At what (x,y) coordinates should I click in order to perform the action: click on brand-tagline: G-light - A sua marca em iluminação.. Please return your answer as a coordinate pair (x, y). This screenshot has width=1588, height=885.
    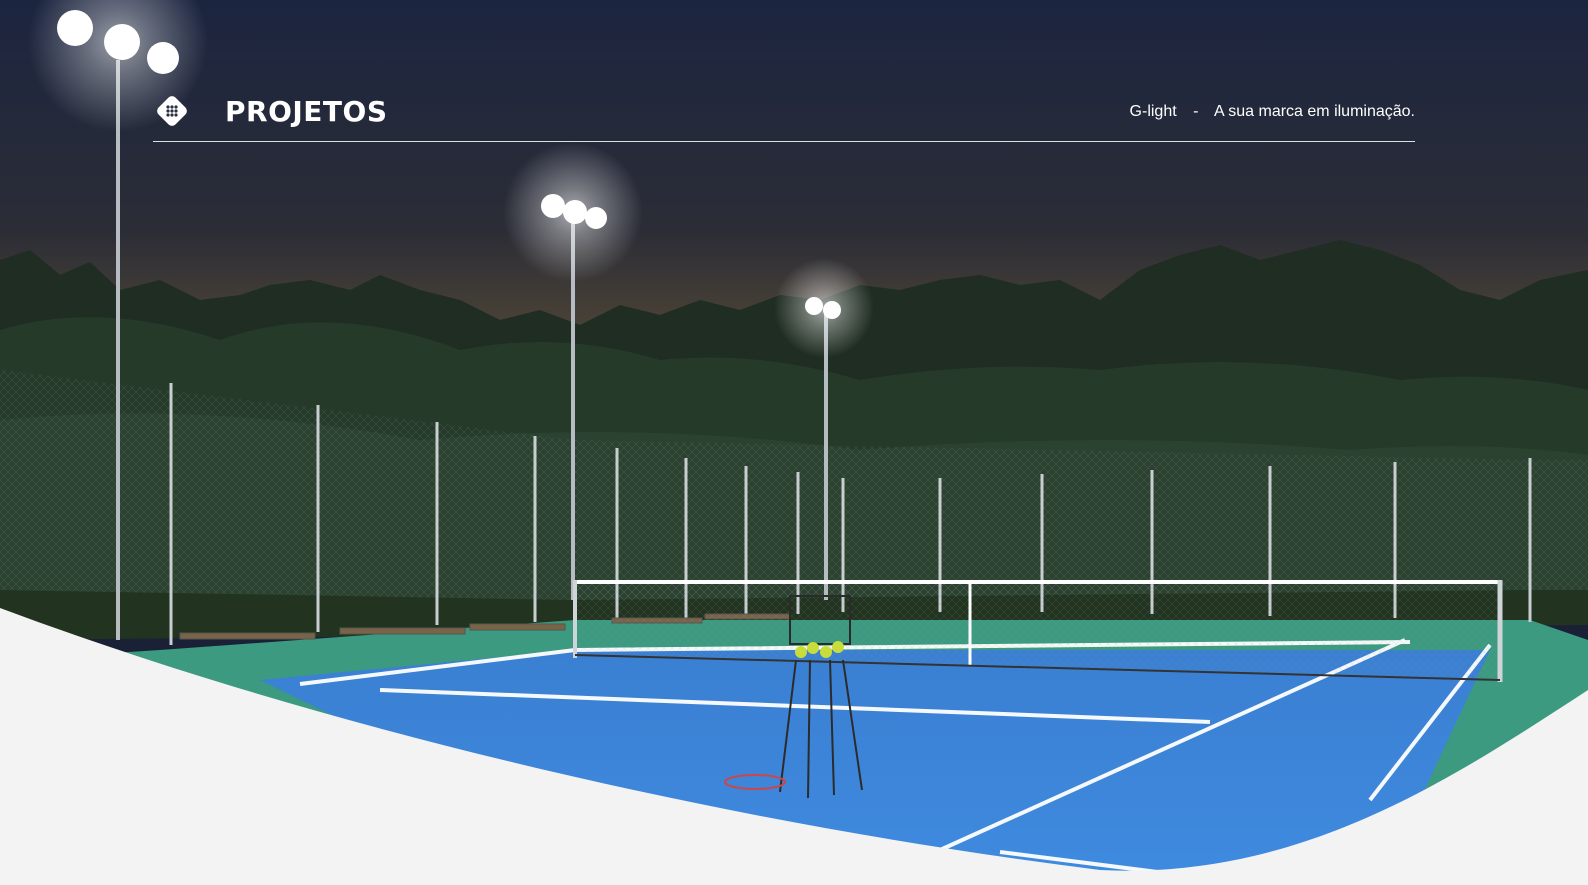
    Looking at the image, I should click on (1272, 112).